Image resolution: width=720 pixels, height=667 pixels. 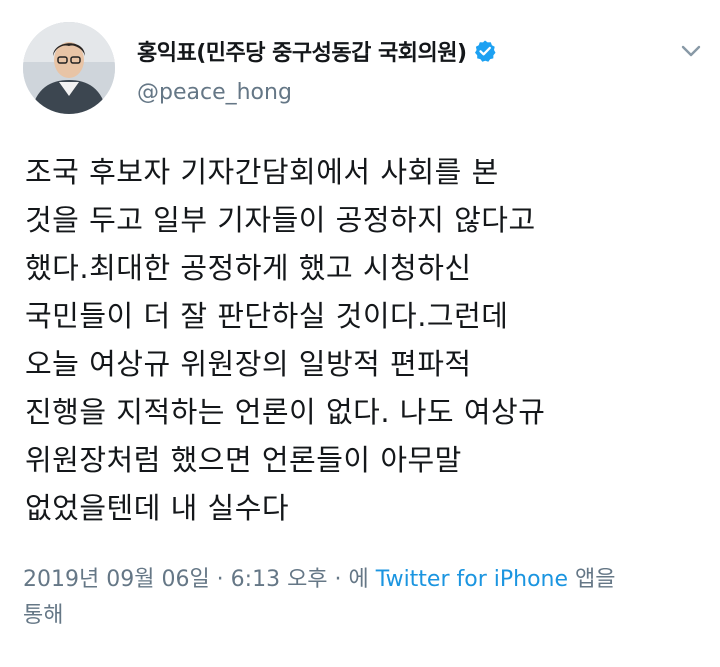 I want to click on source-suffix: 앱을, so click(x=592, y=579).